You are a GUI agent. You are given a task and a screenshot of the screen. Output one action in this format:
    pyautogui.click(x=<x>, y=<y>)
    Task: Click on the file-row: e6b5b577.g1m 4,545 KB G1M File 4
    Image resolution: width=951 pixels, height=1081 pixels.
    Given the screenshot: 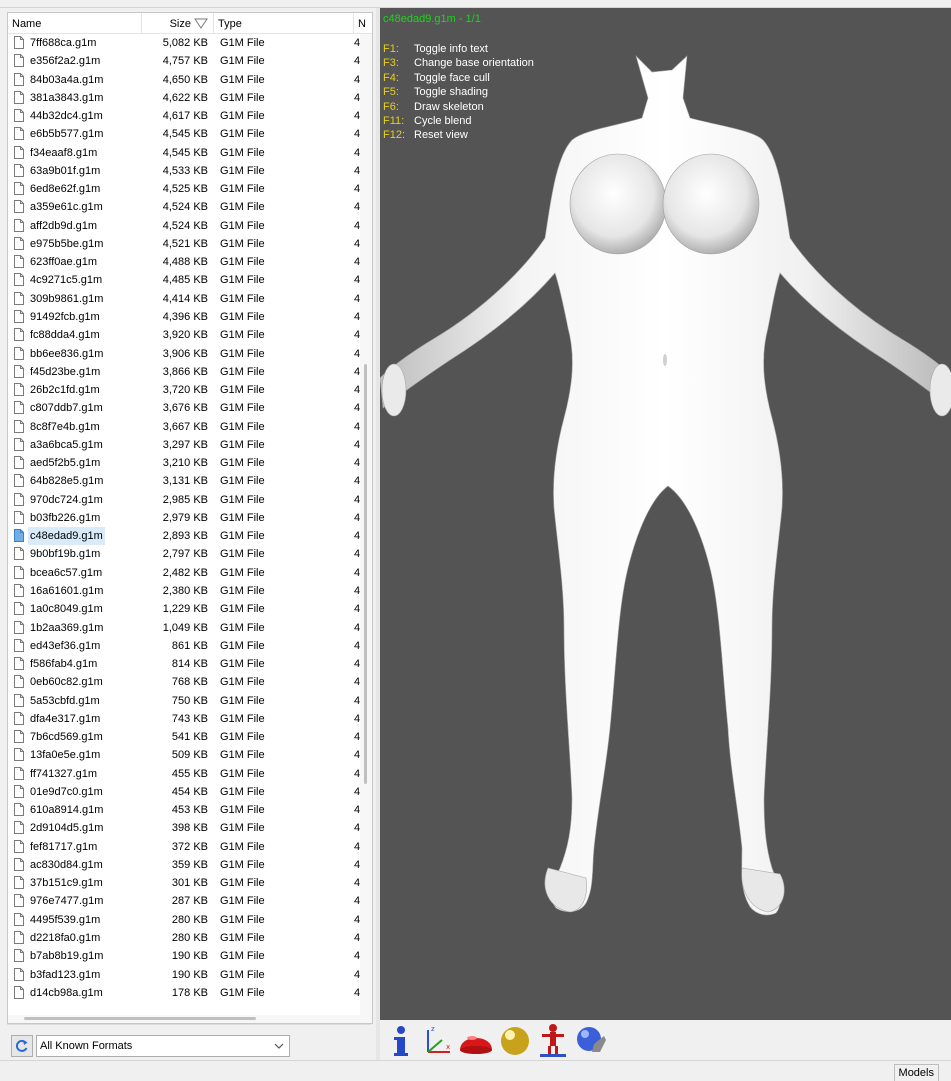 What is the action you would take?
    pyautogui.click(x=184, y=134)
    